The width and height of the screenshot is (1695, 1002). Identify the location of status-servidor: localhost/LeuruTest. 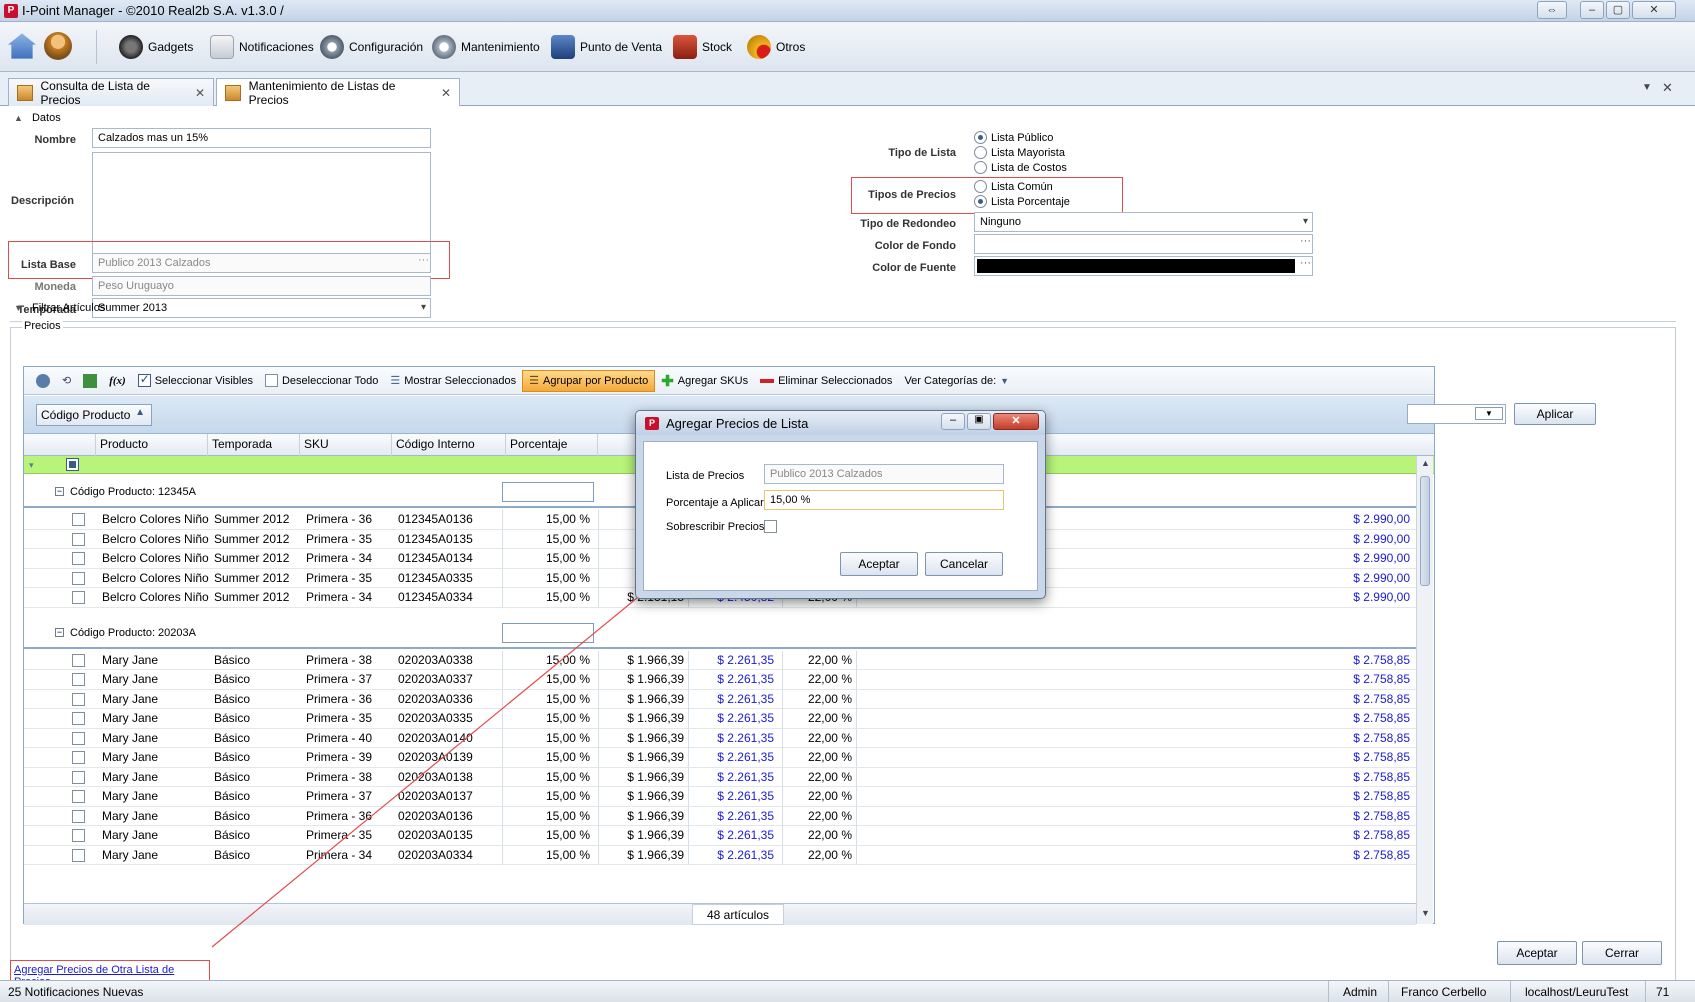
(1576, 991).